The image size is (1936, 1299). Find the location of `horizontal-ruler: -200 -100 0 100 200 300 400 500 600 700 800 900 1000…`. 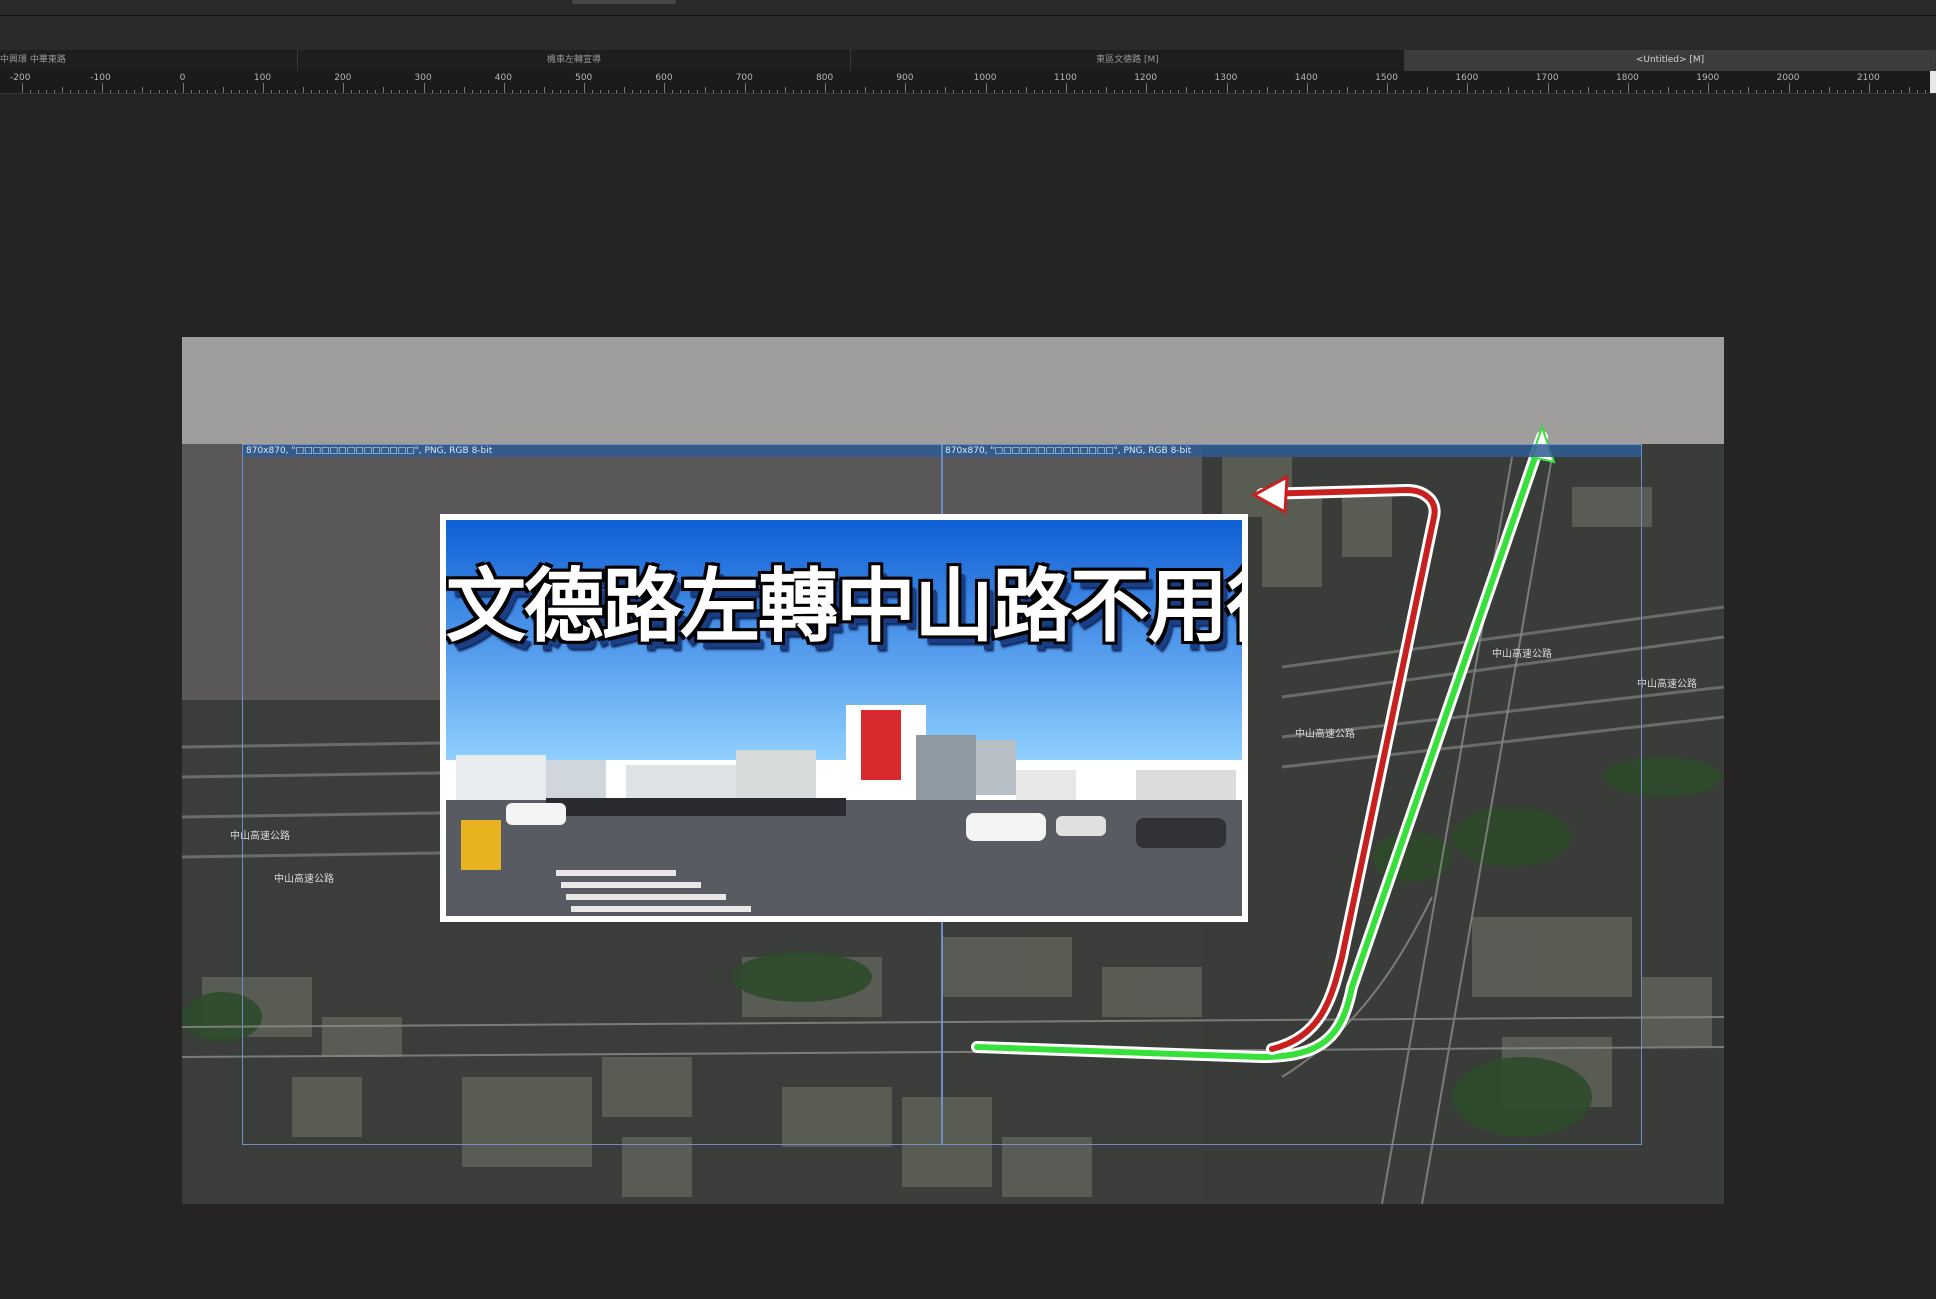

horizontal-ruler: -200 -100 0 100 200 300 400 500 600 700 800 900 1000… is located at coordinates (968, 82).